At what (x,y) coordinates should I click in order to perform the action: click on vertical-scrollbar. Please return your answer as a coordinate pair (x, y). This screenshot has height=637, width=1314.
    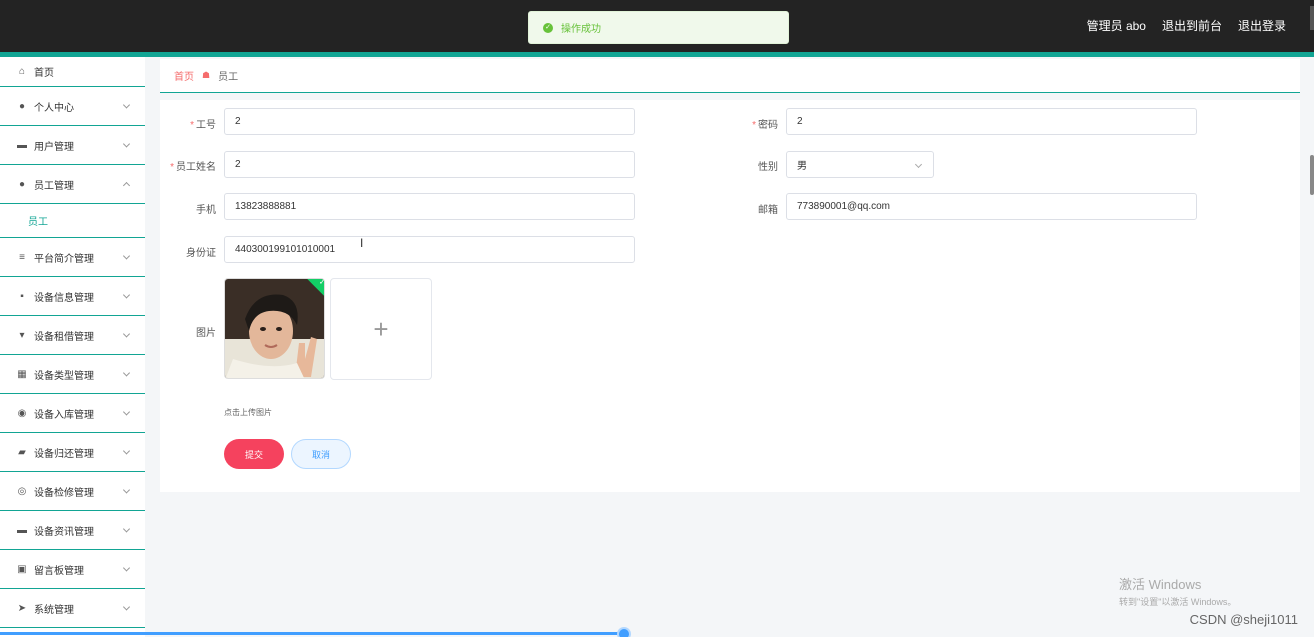
    Looking at the image, I should click on (1312, 175).